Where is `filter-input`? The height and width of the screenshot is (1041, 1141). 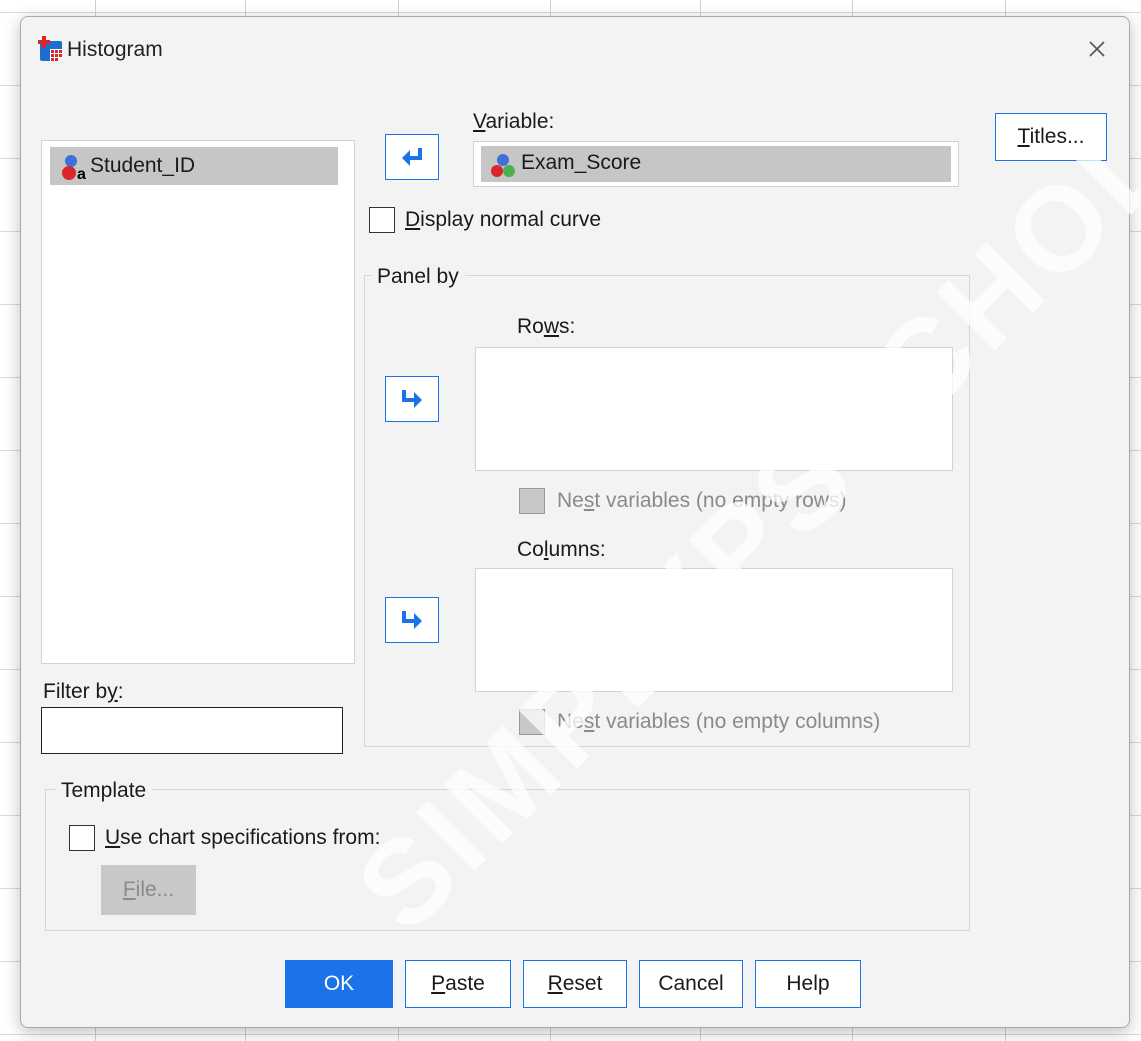
filter-input is located at coordinates (192, 730).